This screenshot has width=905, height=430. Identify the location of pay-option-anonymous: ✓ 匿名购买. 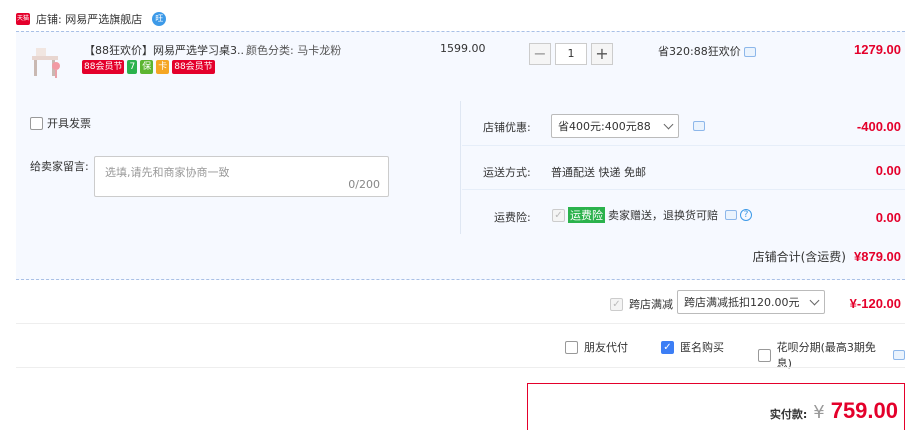
(692, 347).